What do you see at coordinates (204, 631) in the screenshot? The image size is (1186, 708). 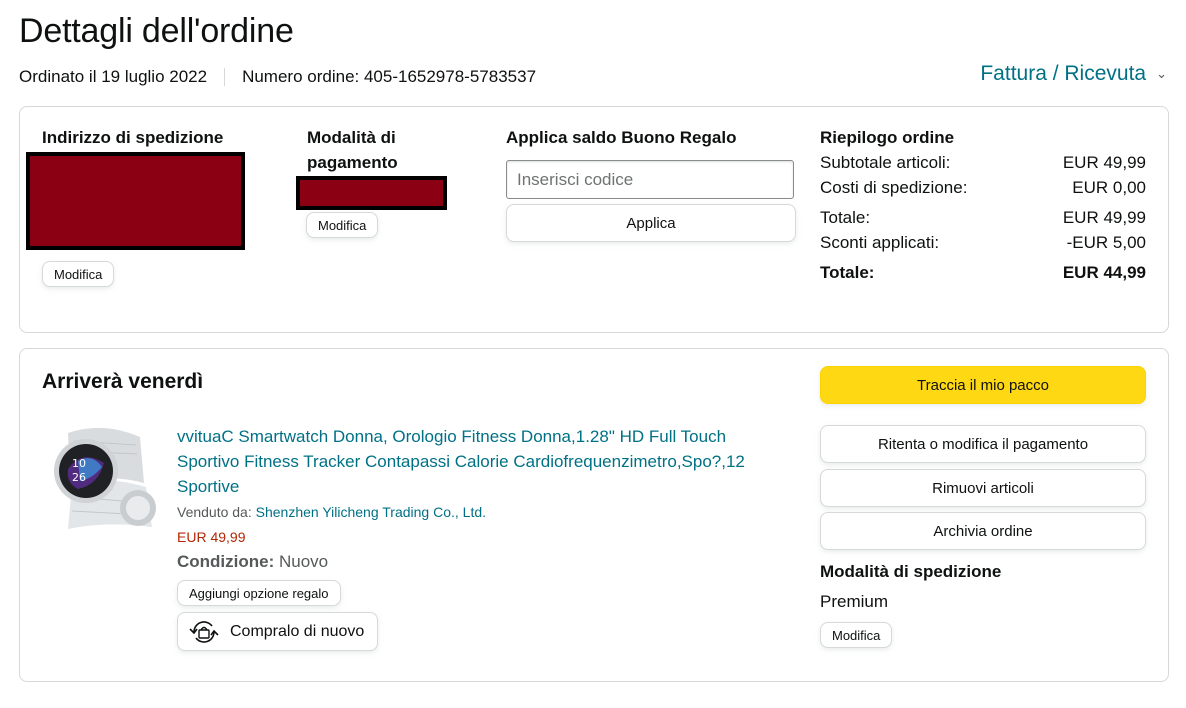 I see `buy-again-icon` at bounding box center [204, 631].